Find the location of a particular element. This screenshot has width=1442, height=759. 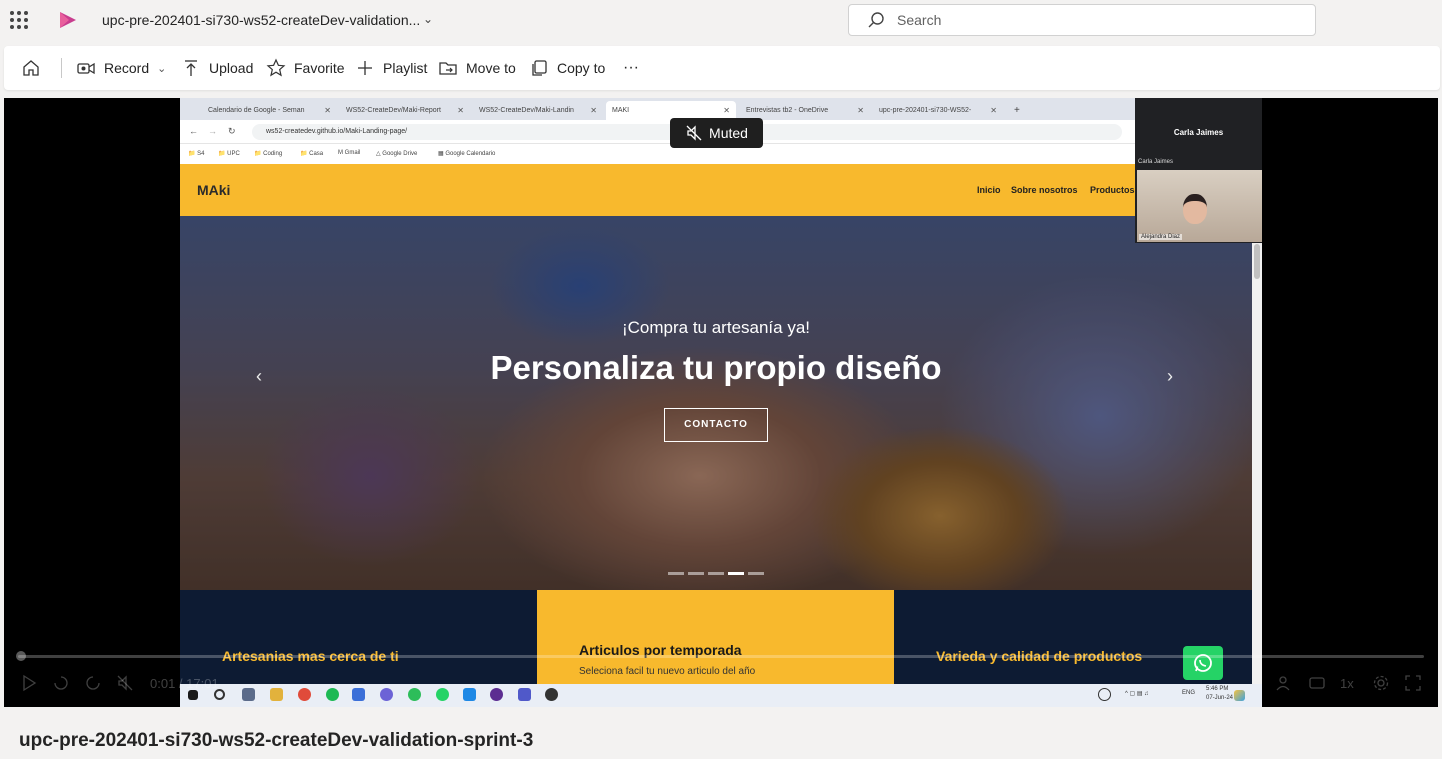

hero-subtitle: ¡Compra tu artesanía ya! is located at coordinates (716, 327).